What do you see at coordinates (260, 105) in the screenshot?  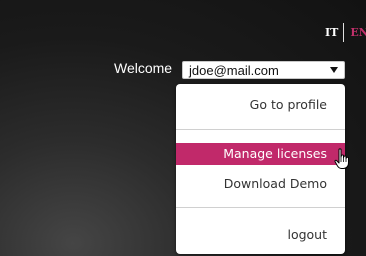 I see `menu-item-go-to-profile: Go to profile` at bounding box center [260, 105].